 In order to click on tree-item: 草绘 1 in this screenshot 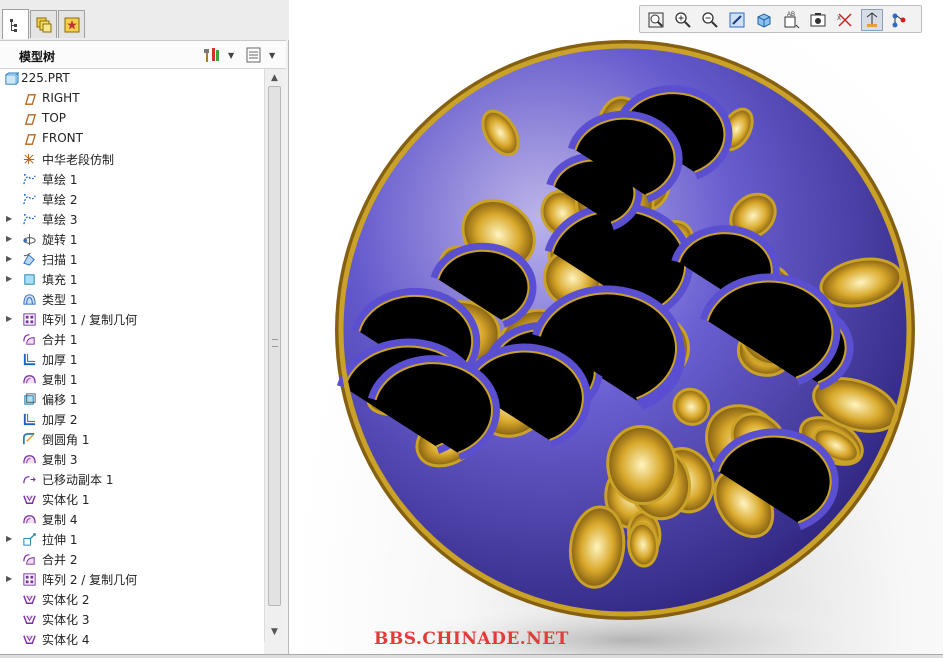, I will do `click(131, 179)`.